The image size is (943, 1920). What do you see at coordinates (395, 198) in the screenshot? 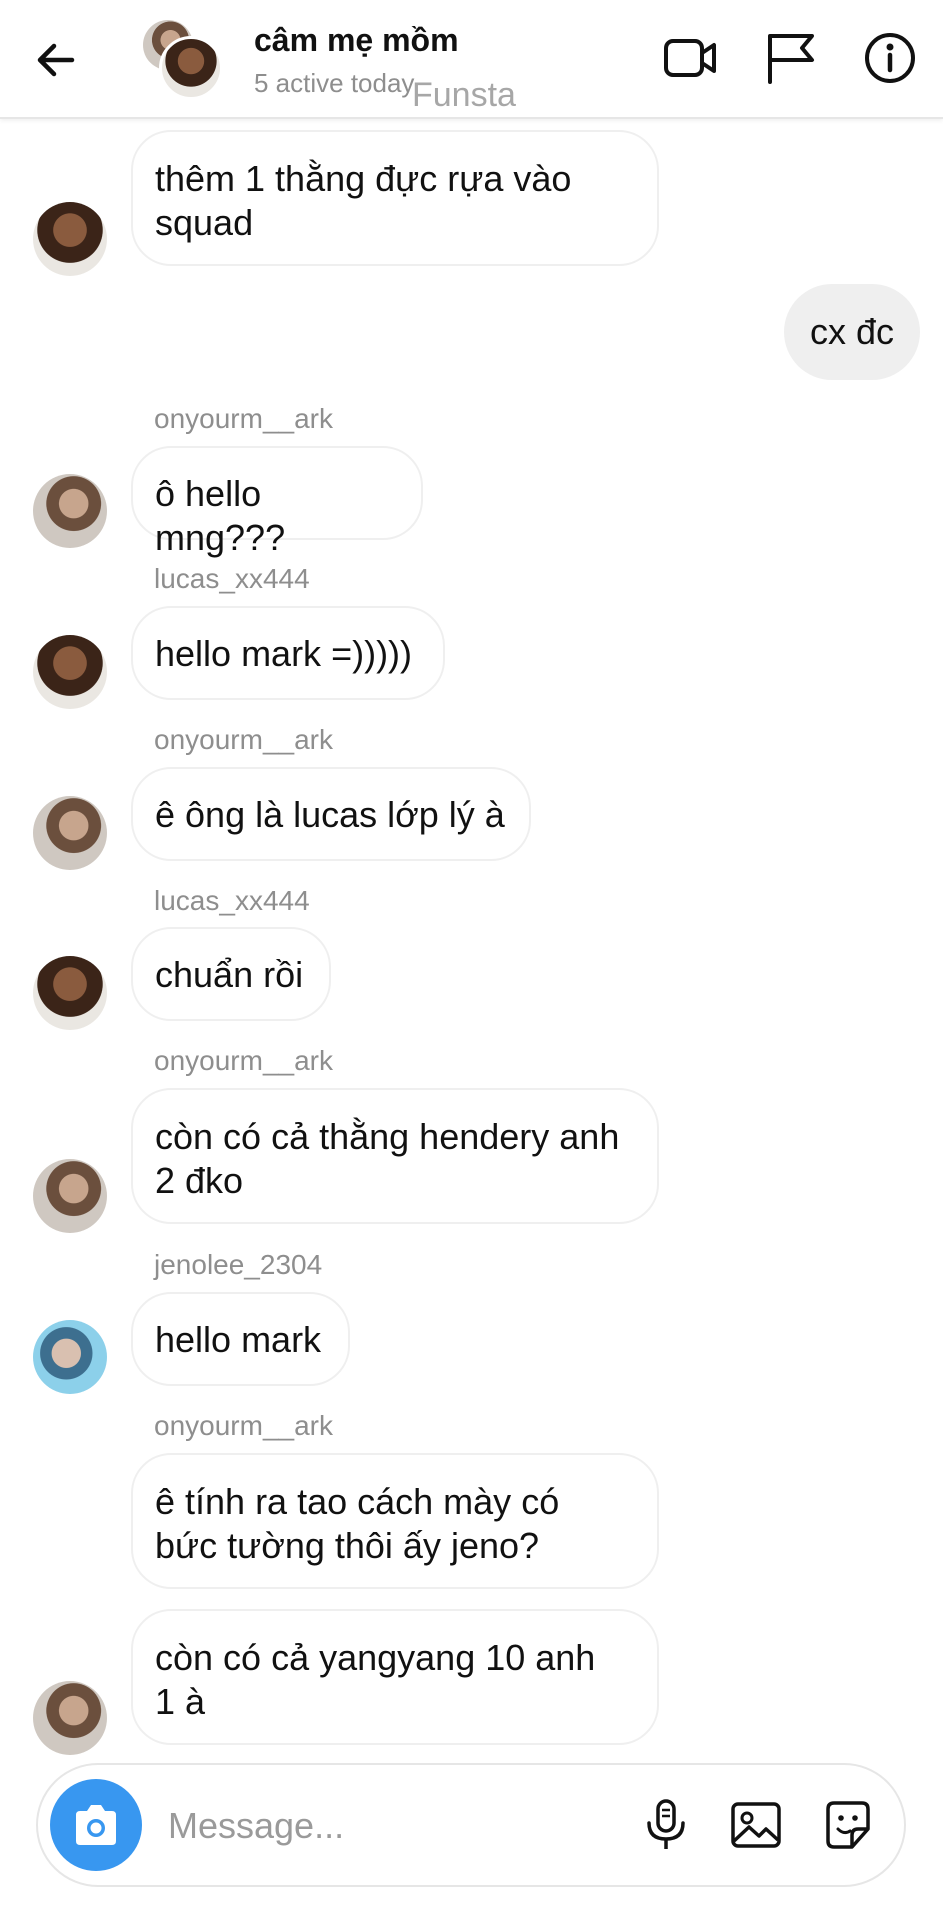
I see `message-bubble: thêm 1 thằng đực rựa vào squad` at bounding box center [395, 198].